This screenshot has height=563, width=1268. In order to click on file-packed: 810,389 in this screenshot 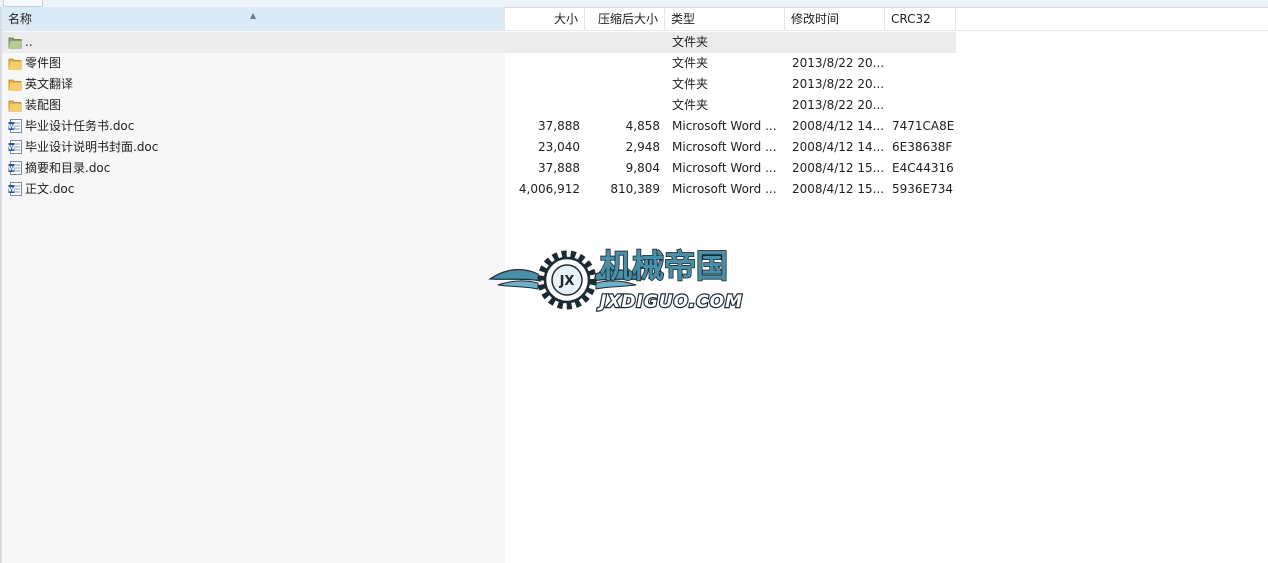, I will do `click(635, 189)`.